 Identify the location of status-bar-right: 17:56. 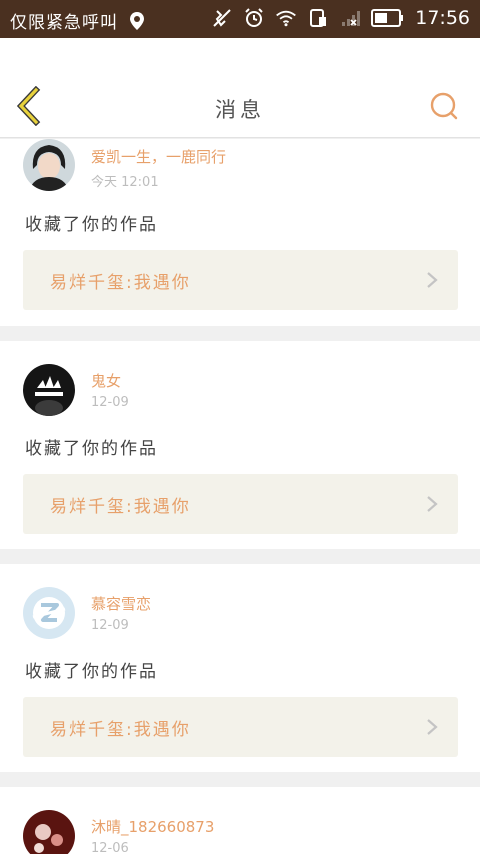
(340, 18).